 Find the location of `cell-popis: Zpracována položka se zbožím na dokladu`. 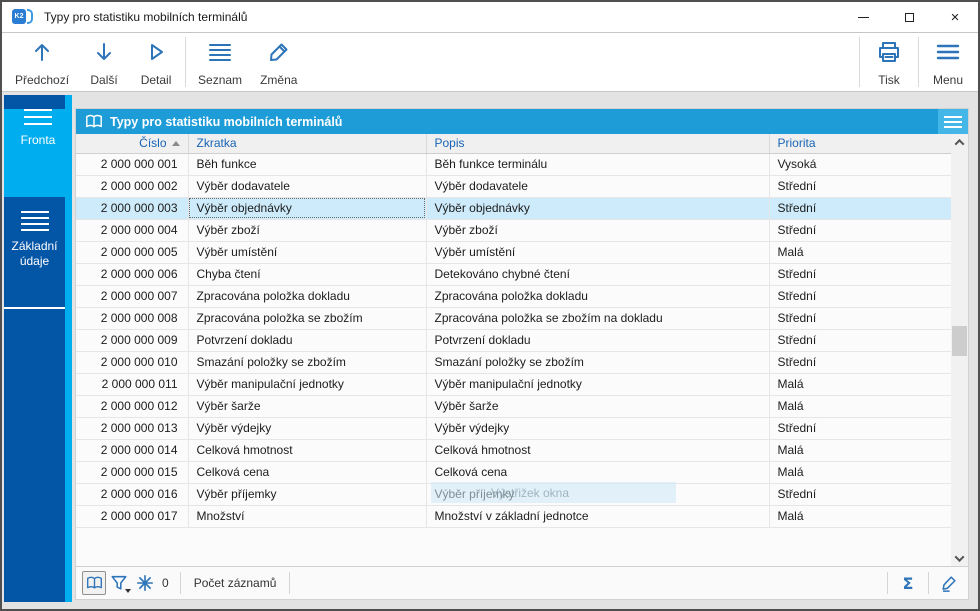

cell-popis: Zpracována položka se zbožím na dokladu is located at coordinates (598, 318).